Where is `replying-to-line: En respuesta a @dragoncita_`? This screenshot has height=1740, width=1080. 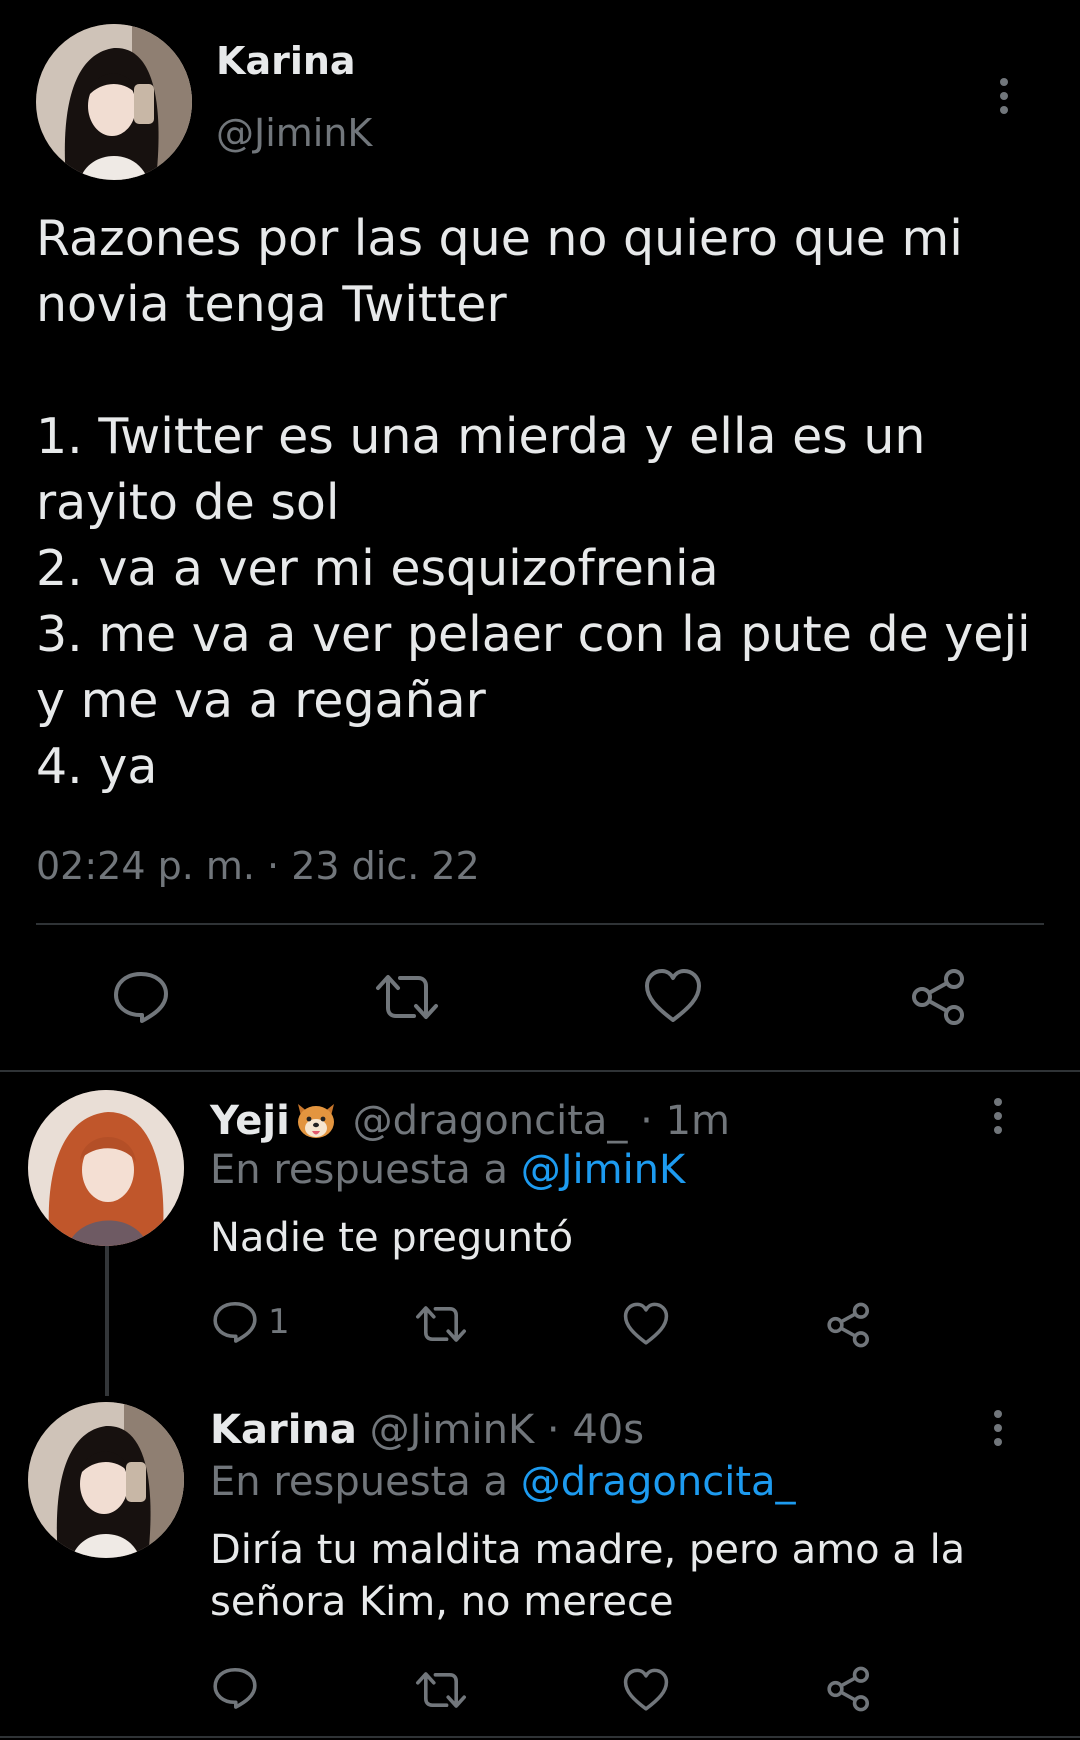
replying-to-line: En respuesta a @dragoncita_ is located at coordinates (503, 1482).